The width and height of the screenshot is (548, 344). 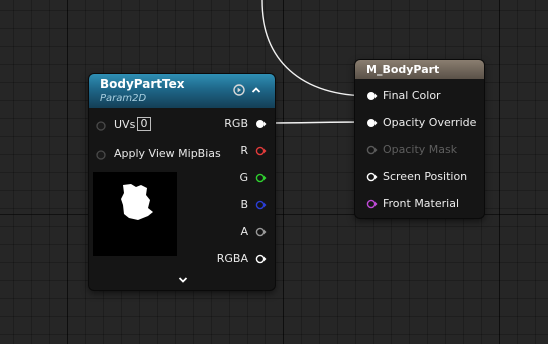 What do you see at coordinates (372, 150) in the screenshot?
I see `input-pin-opacity-mask` at bounding box center [372, 150].